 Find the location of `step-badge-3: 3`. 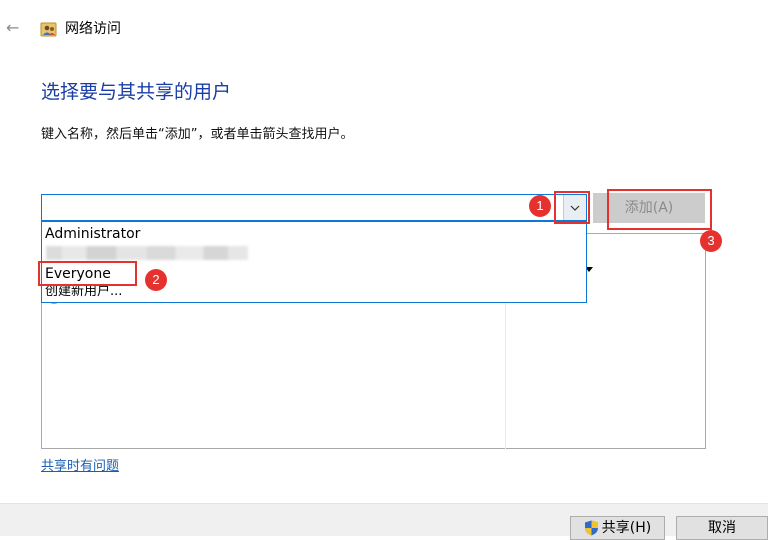

step-badge-3: 3 is located at coordinates (711, 241).